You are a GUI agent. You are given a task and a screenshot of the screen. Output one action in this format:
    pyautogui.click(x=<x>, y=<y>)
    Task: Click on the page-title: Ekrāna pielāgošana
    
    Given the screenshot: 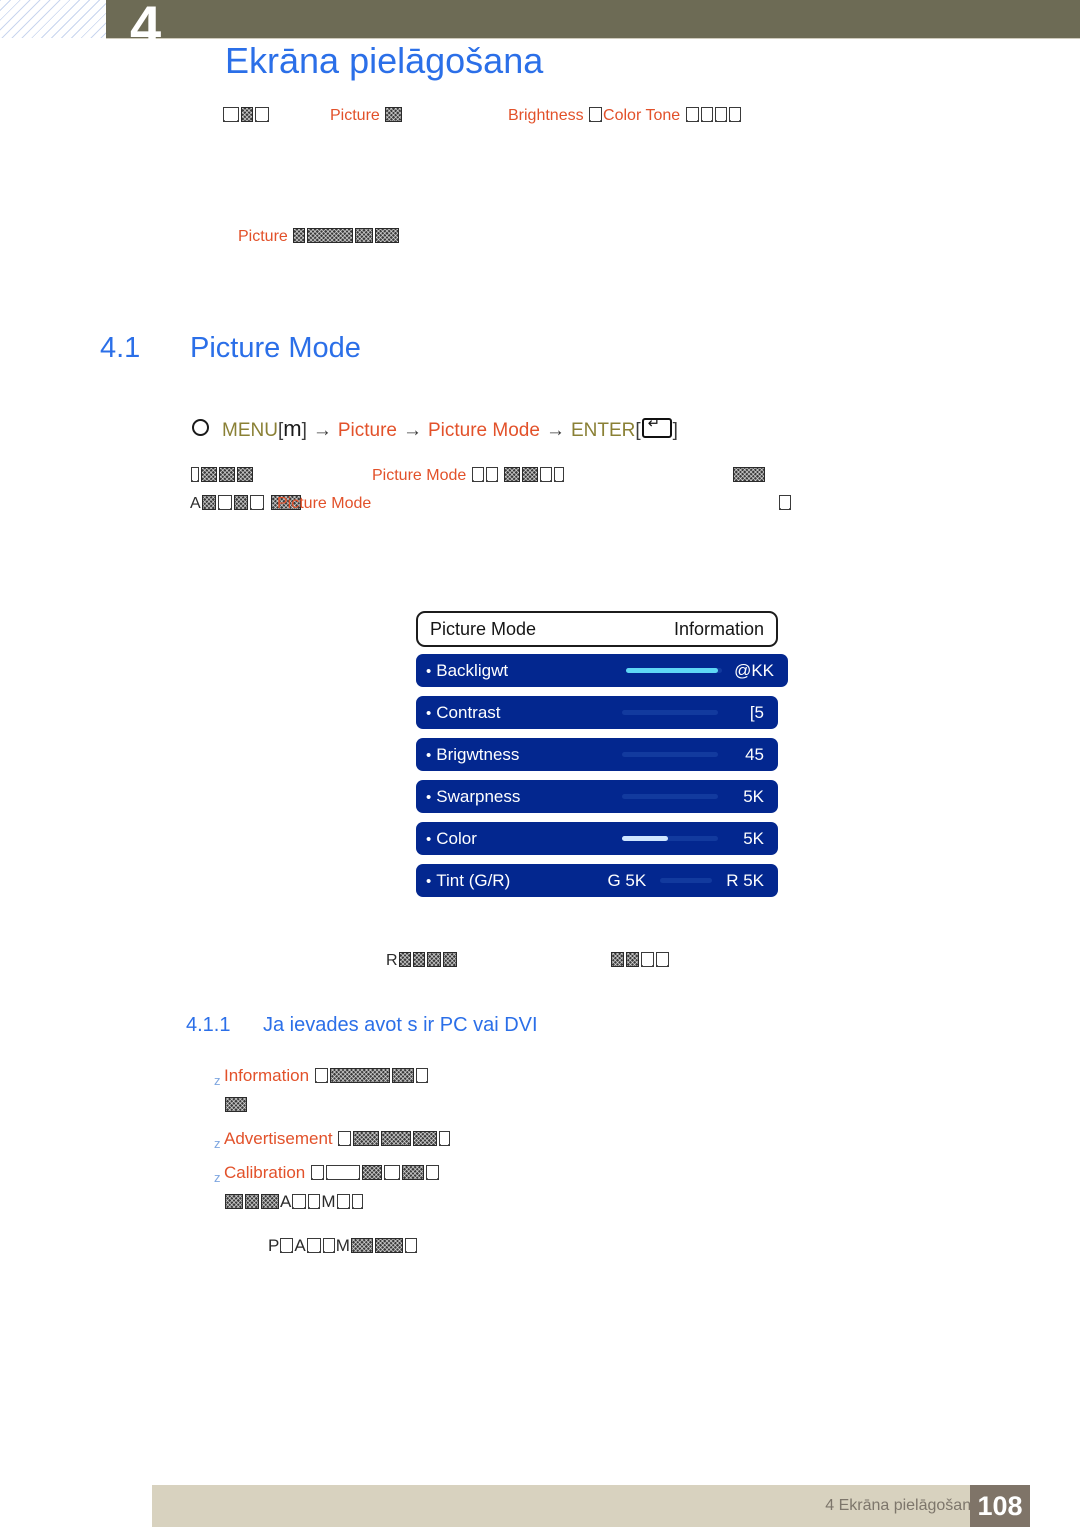 What is the action you would take?
    pyautogui.click(x=384, y=60)
    